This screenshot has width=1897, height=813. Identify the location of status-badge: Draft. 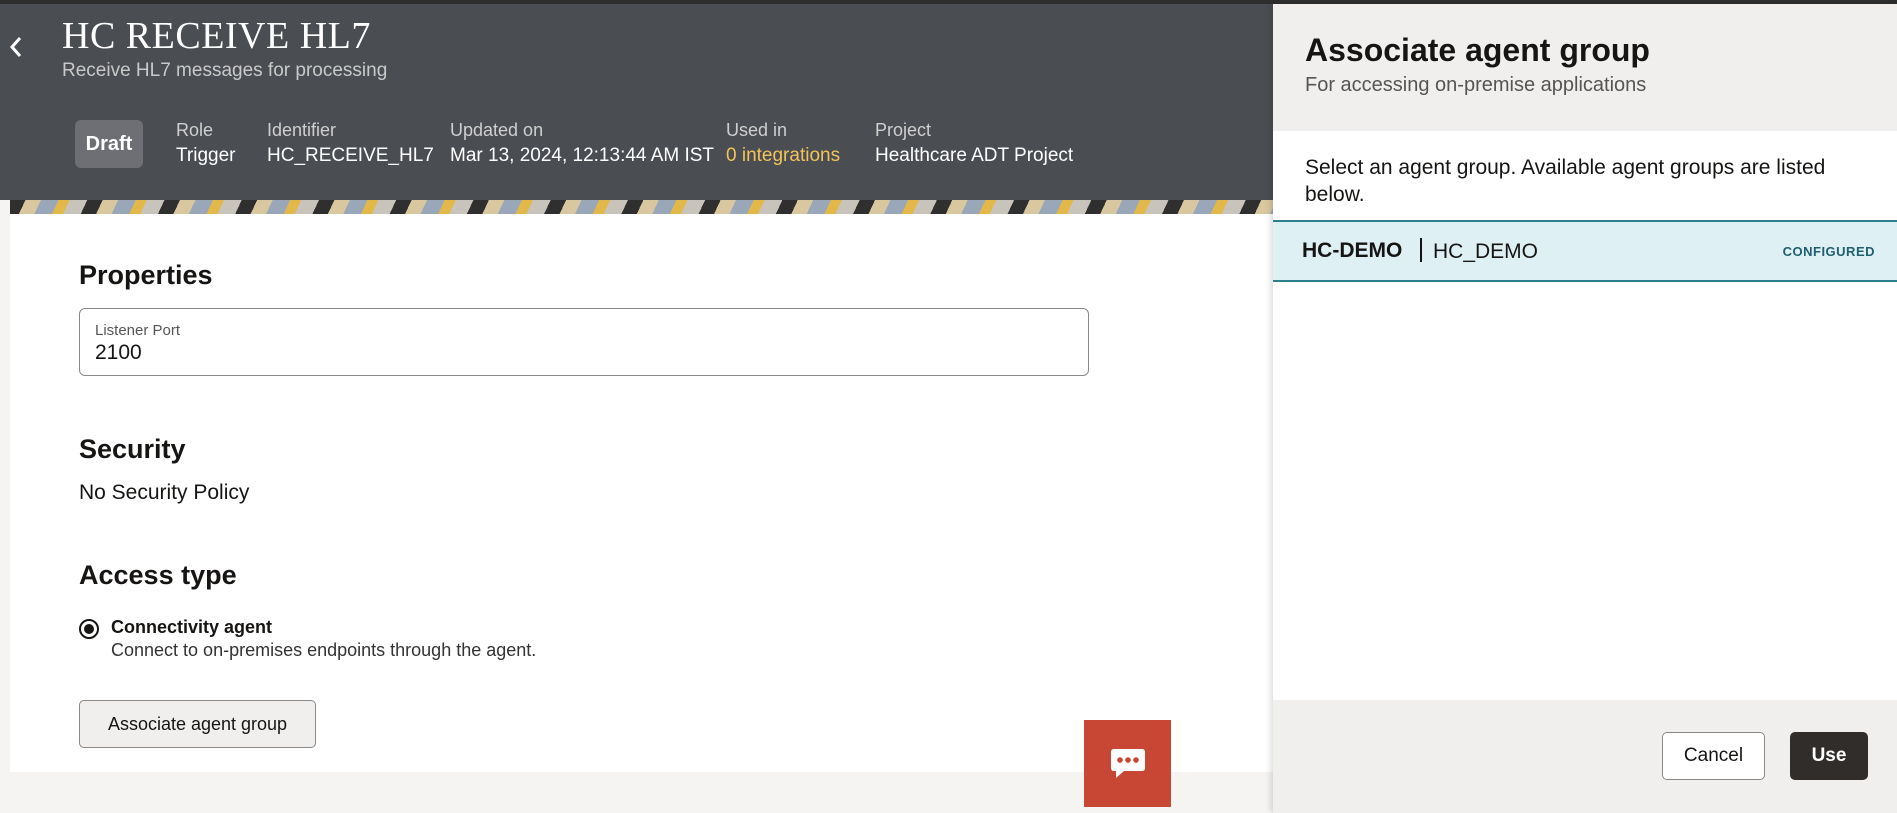
(109, 144).